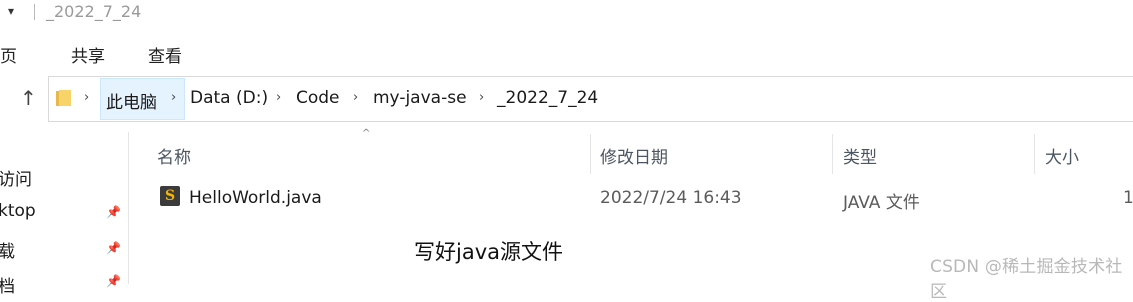 This screenshot has width=1133, height=302. I want to click on nav-desktop: ktop, so click(18, 211).